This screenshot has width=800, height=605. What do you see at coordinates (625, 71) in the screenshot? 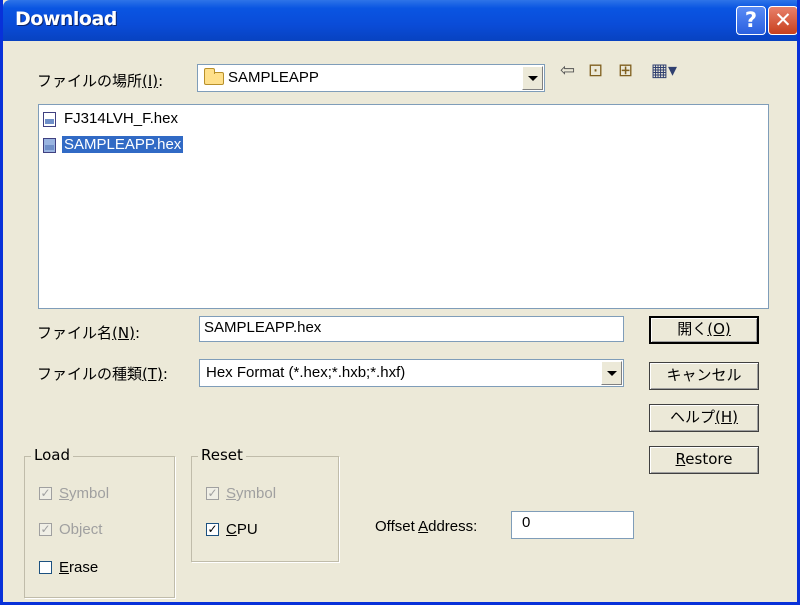
I see `new-folder-icon: ⊞` at bounding box center [625, 71].